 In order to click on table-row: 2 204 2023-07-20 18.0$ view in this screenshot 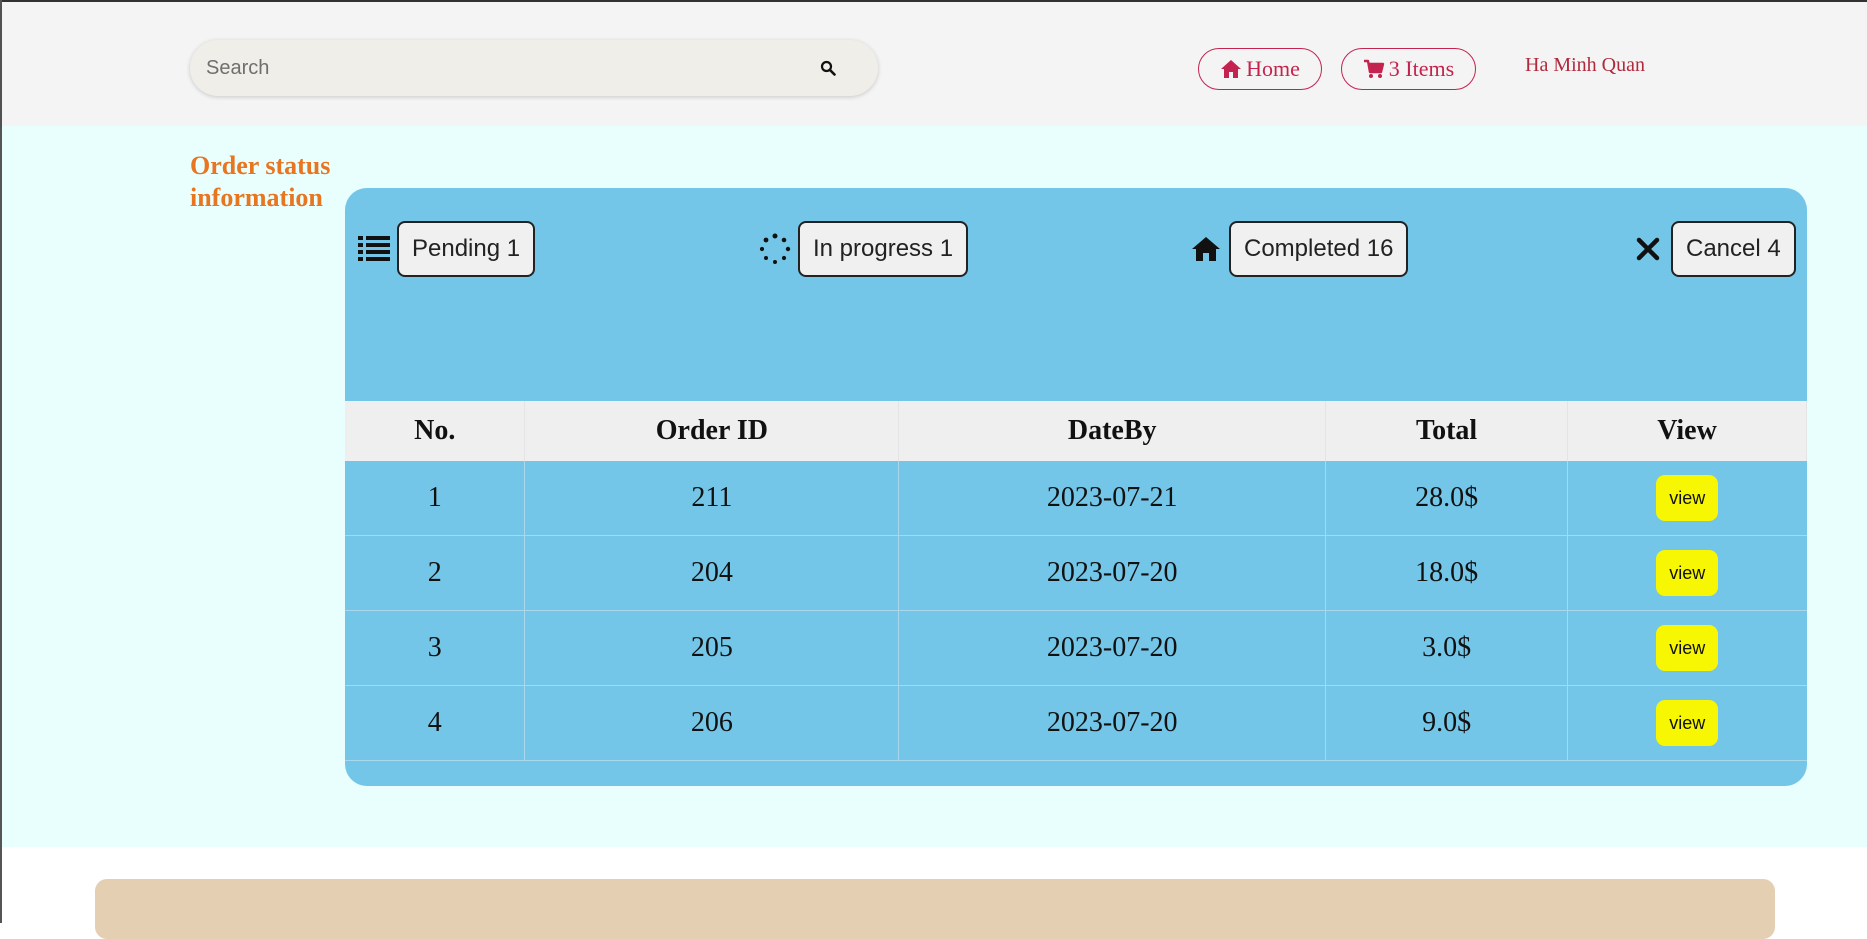, I will do `click(1076, 573)`.